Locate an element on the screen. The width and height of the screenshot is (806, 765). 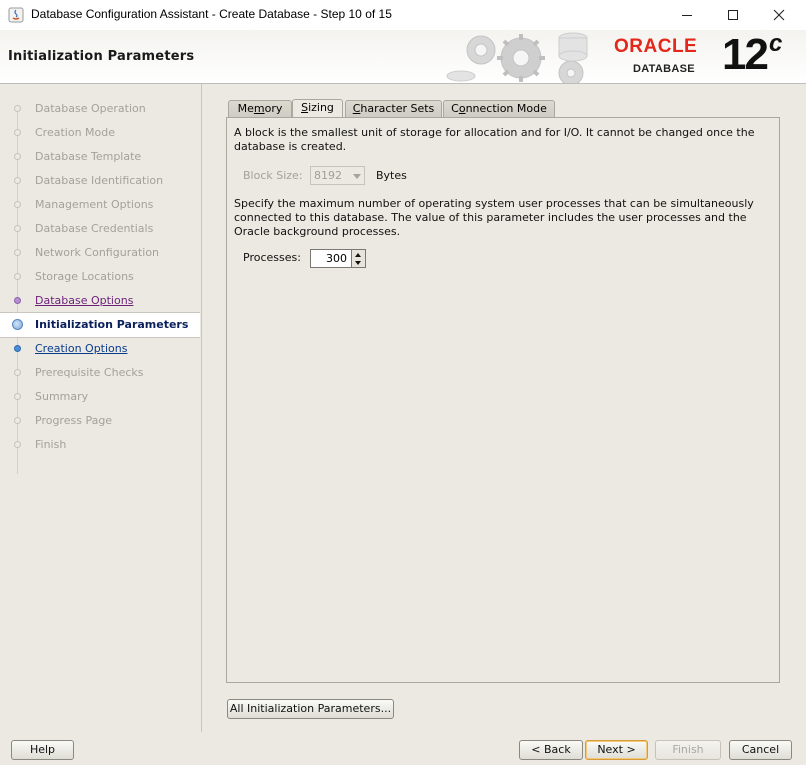
close-button is located at coordinates (779, 15).